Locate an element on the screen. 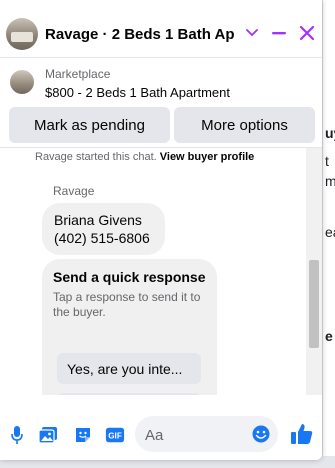 Image resolution: width=335 pixels, height=468 pixels. chat-started-text: Ravage started this chat. is located at coordinates (96, 157).